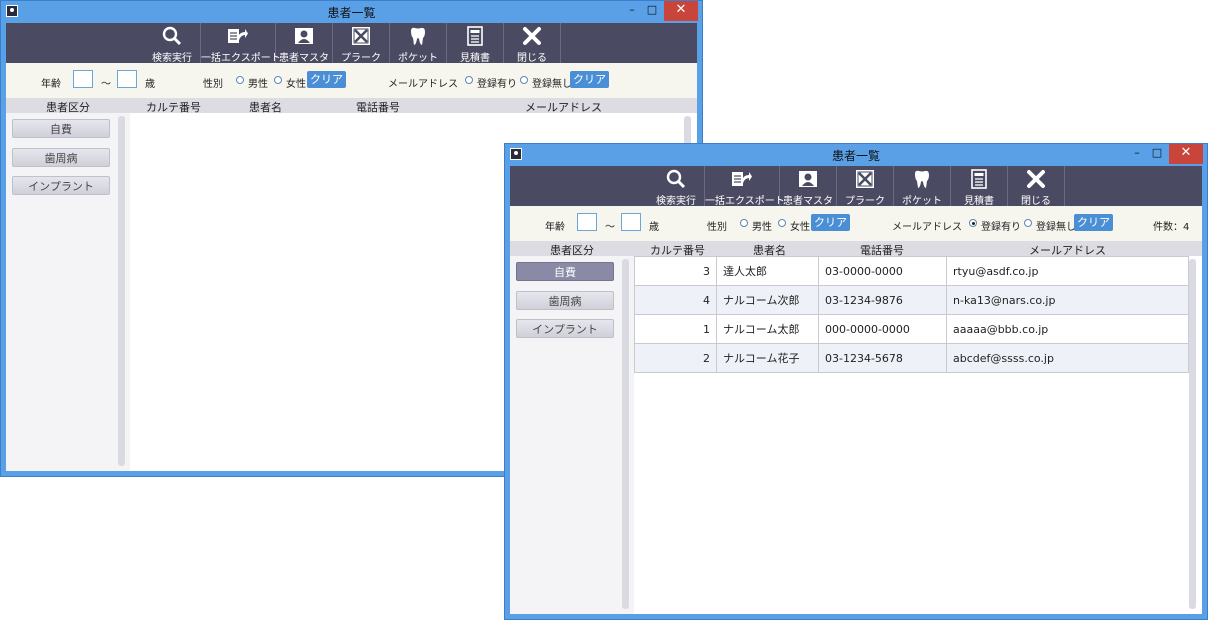 The image size is (1208, 620). What do you see at coordinates (213, 84) in the screenshot?
I see `gender-label: 性別` at bounding box center [213, 84].